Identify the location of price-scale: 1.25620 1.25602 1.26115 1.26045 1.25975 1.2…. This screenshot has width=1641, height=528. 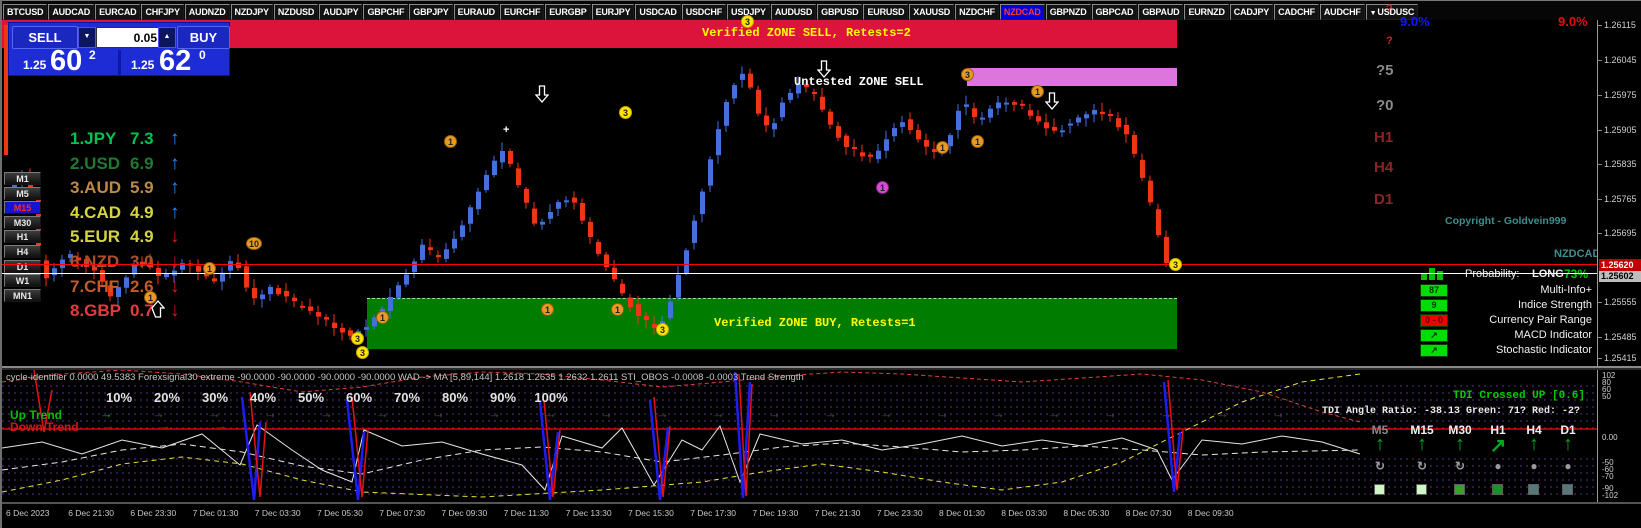
(1619, 193).